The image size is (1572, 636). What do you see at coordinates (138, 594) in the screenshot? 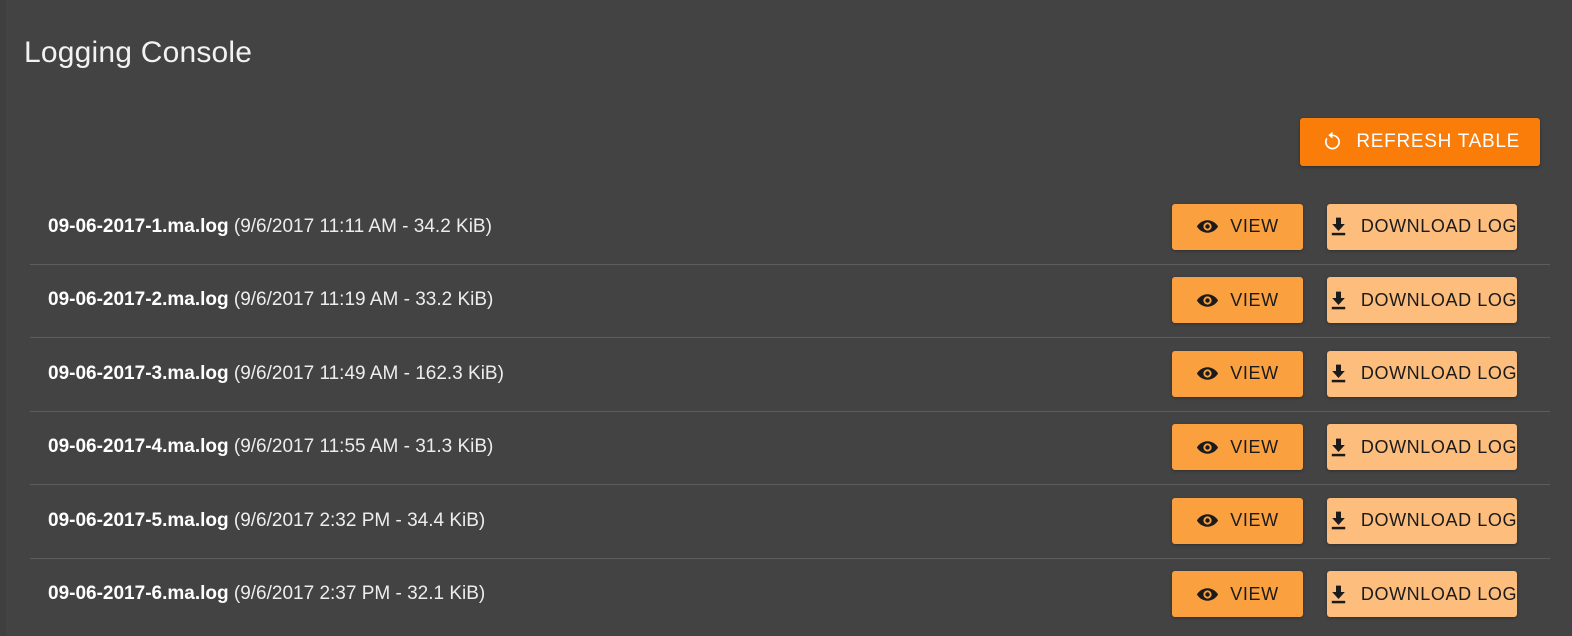
I see `log-file-name: 09-06-2017-6.ma.log` at bounding box center [138, 594].